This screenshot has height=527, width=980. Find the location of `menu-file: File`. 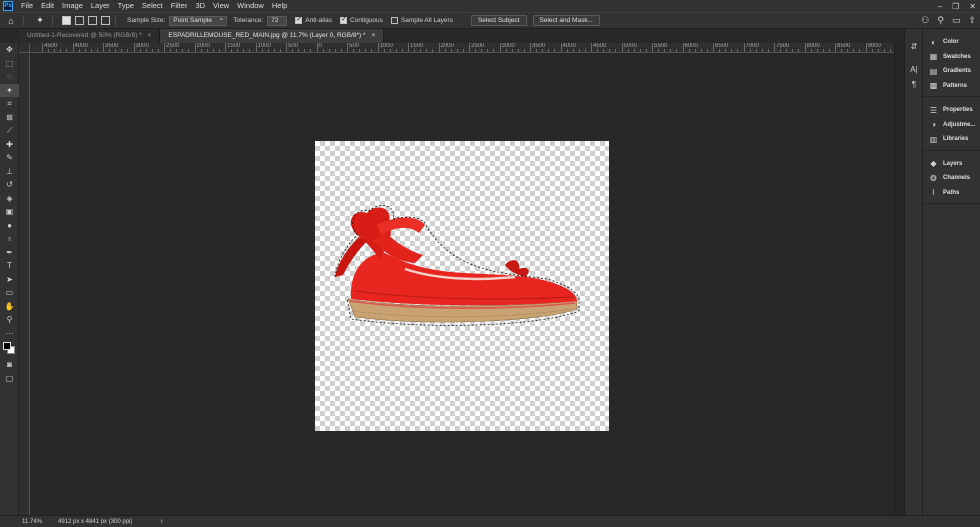

menu-file: File is located at coordinates (27, 6).